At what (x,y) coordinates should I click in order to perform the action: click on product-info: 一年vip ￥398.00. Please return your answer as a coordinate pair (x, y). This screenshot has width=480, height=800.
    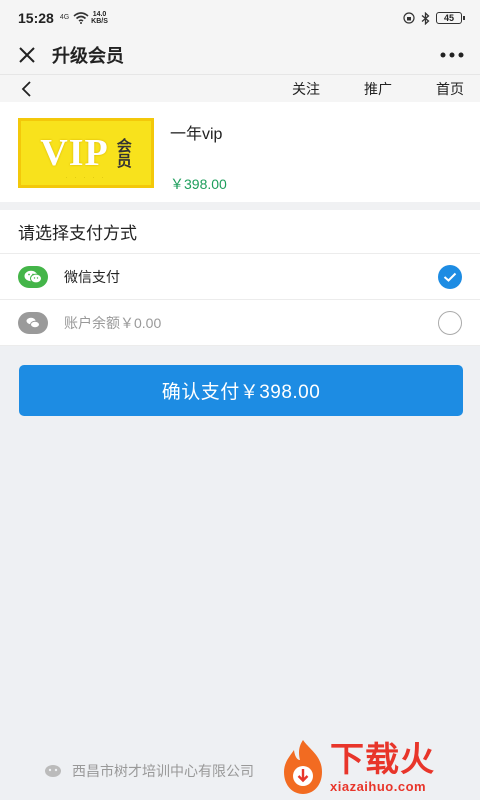
    Looking at the image, I should click on (198, 155).